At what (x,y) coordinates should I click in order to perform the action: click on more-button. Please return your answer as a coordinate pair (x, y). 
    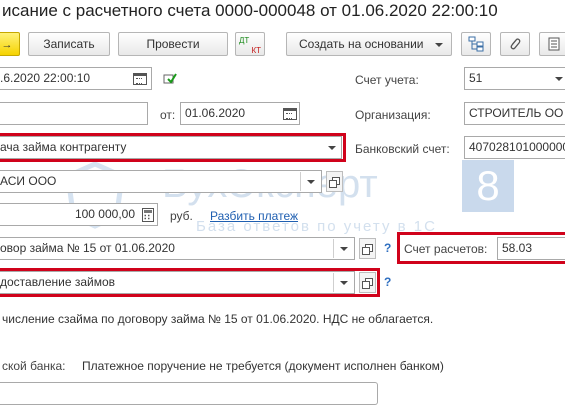
    Looking at the image, I should click on (552, 44).